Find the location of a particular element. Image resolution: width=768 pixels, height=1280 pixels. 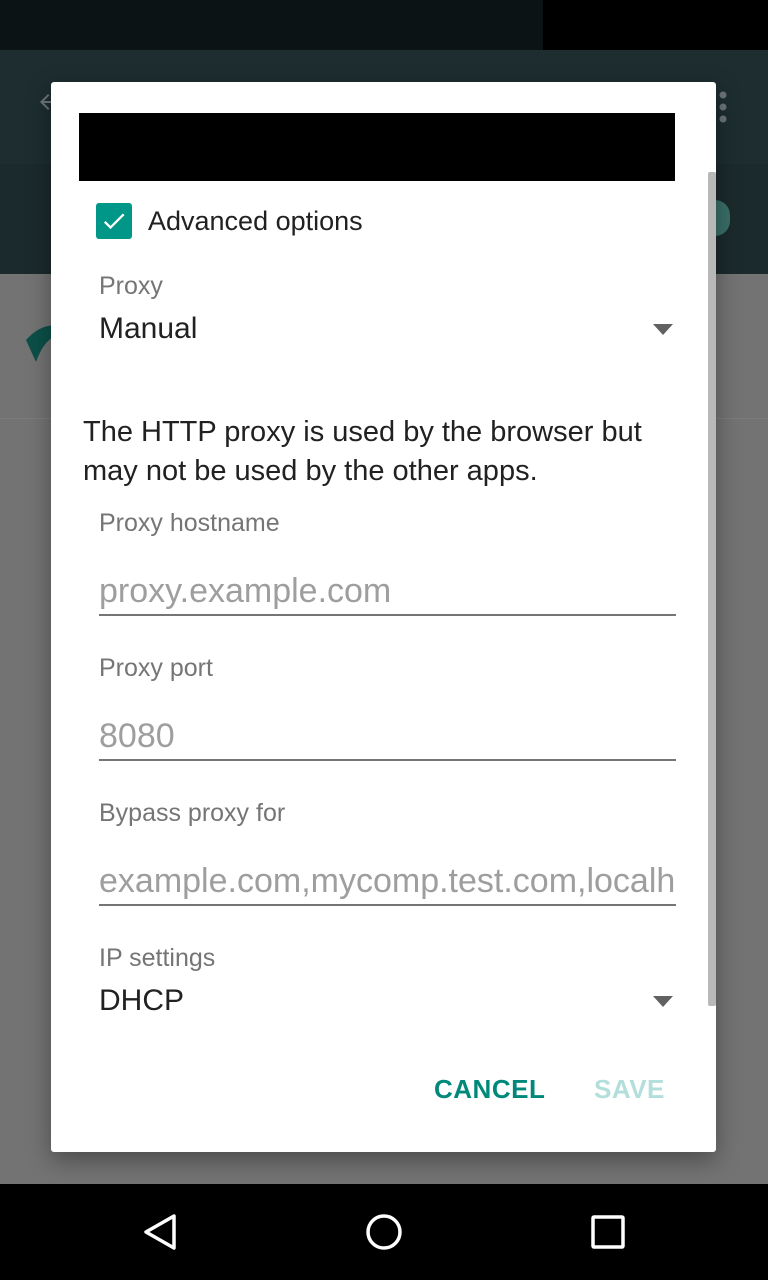

nav-recents-button is located at coordinates (608, 1232).